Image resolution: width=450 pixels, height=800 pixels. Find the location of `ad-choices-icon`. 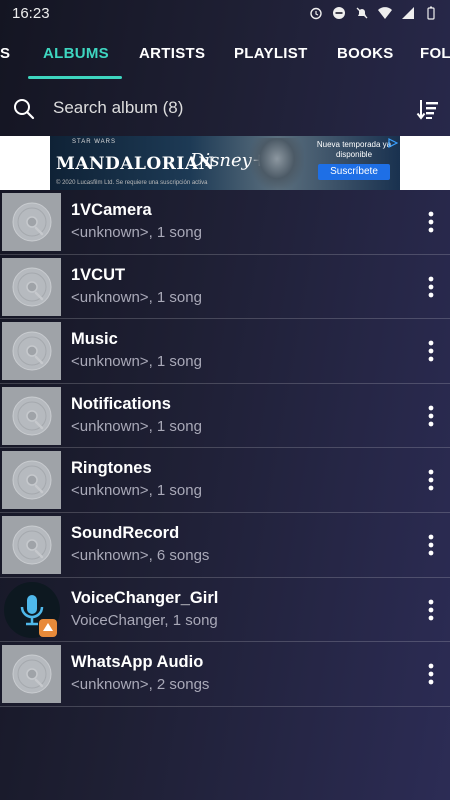

ad-choices-icon is located at coordinates (393, 143).